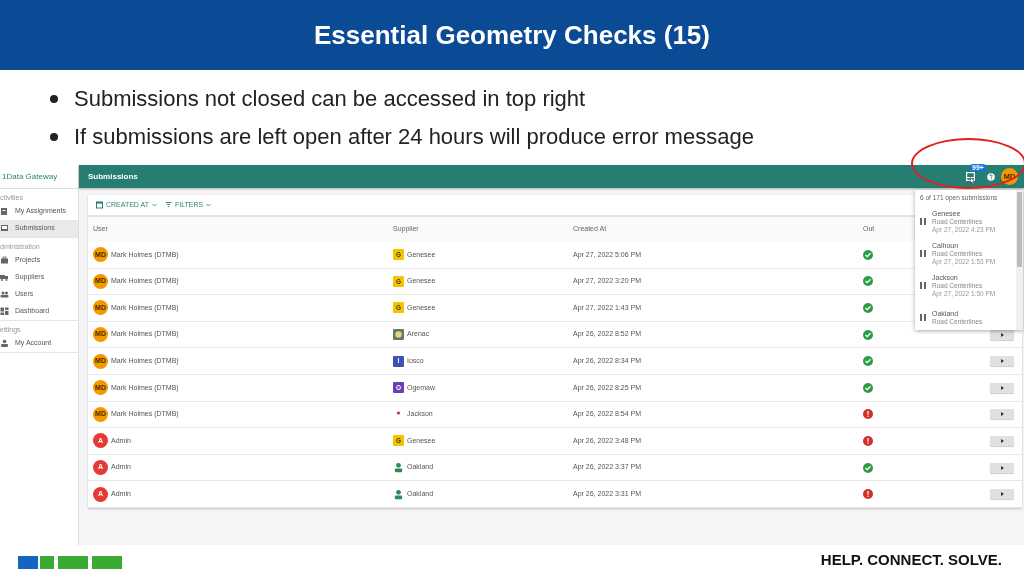  I want to click on grid-icon, so click(4, 311).